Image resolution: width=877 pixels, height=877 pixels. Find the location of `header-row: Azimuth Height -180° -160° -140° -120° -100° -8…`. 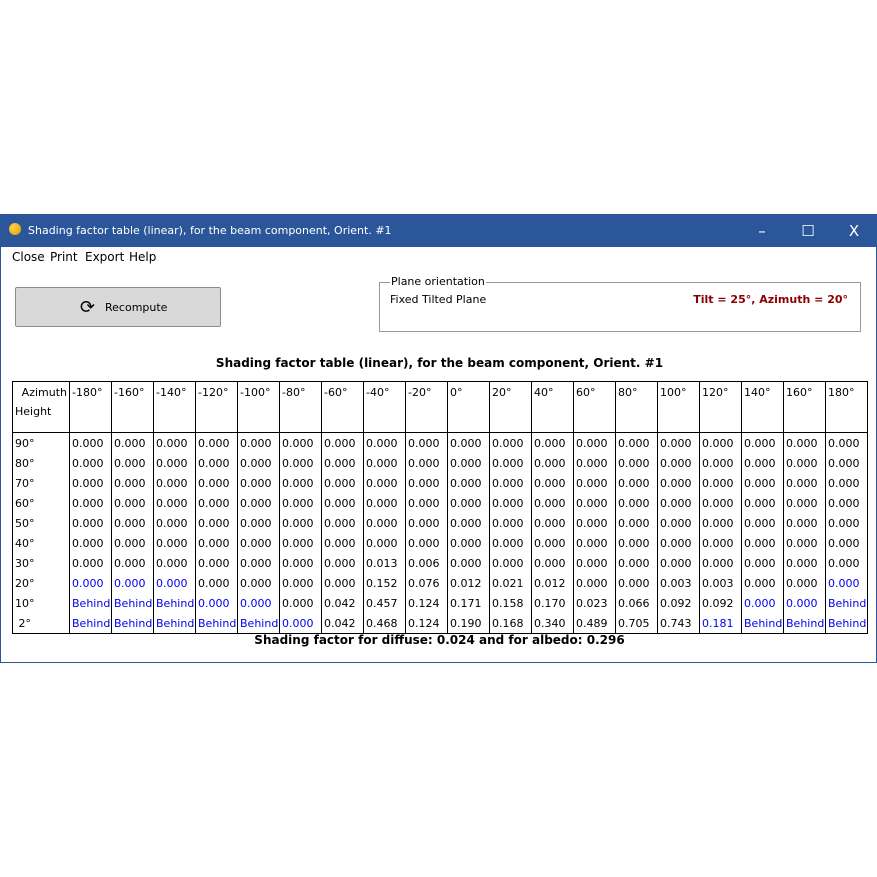

header-row: Azimuth Height -180° -160° -140° -120° -100° -8… is located at coordinates (440, 407).